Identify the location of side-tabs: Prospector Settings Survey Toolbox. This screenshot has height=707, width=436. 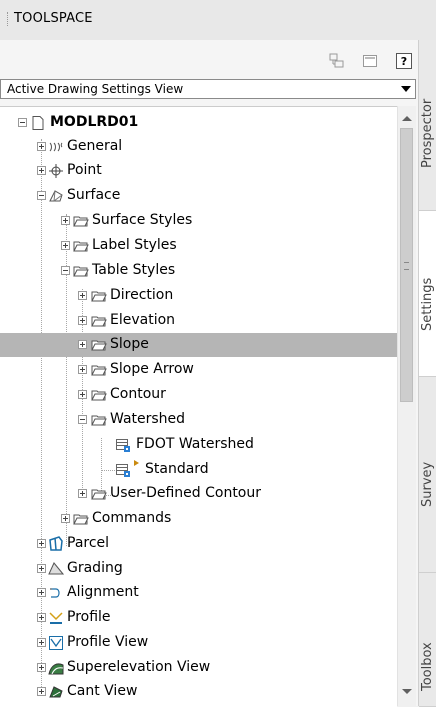
(427, 373).